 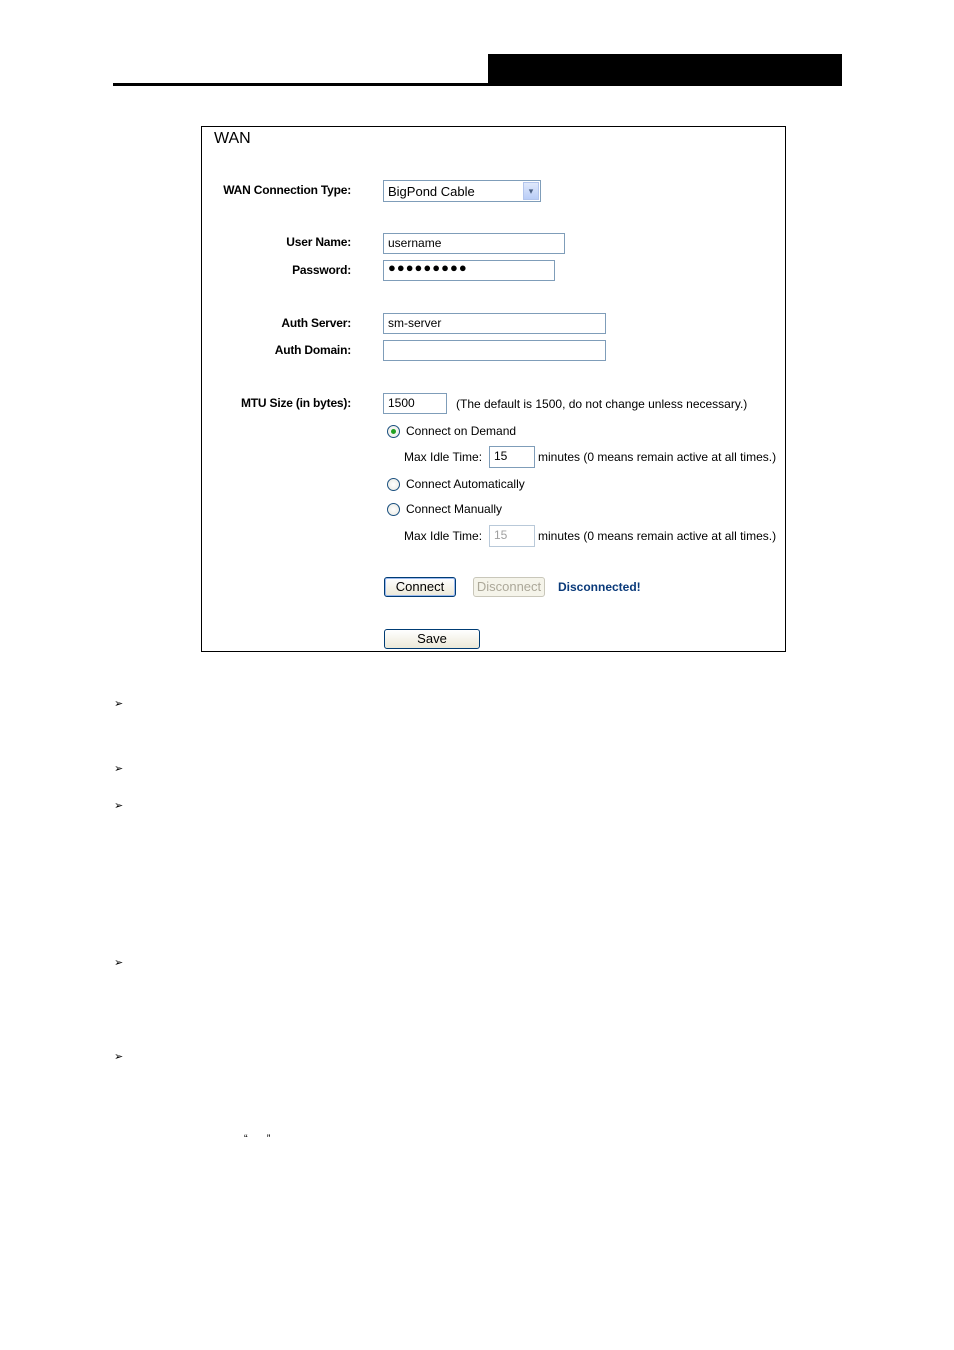 I want to click on idle-demand-input: 15, so click(x=512, y=457).